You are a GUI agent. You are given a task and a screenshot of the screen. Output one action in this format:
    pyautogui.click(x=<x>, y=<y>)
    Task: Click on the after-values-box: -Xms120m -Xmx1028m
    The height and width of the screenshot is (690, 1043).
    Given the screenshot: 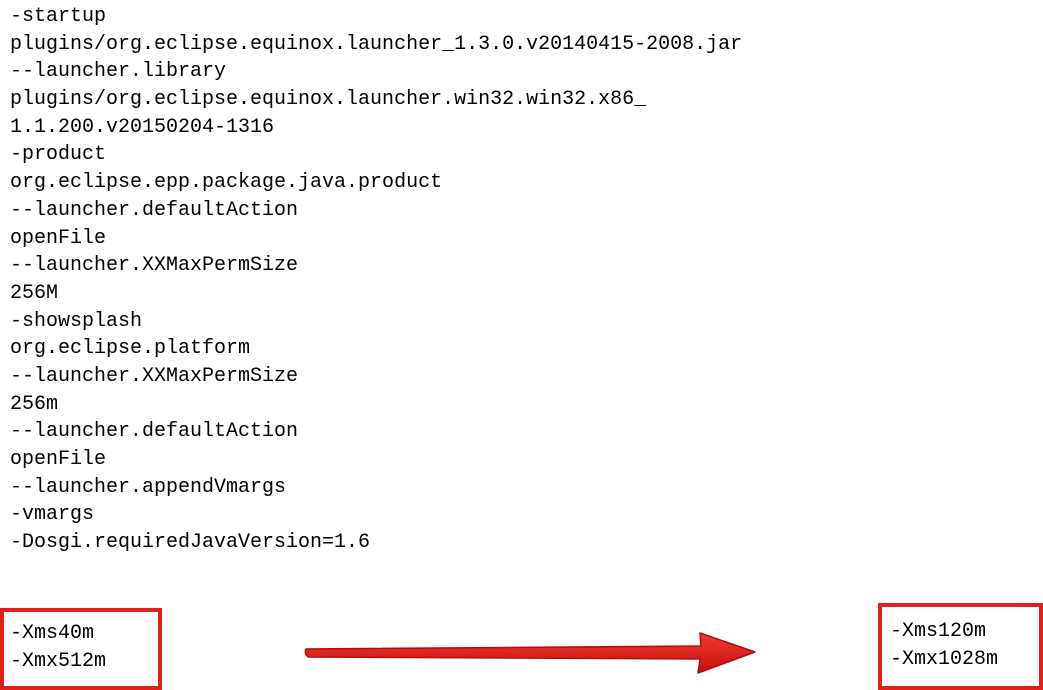 What is the action you would take?
    pyautogui.click(x=960, y=646)
    